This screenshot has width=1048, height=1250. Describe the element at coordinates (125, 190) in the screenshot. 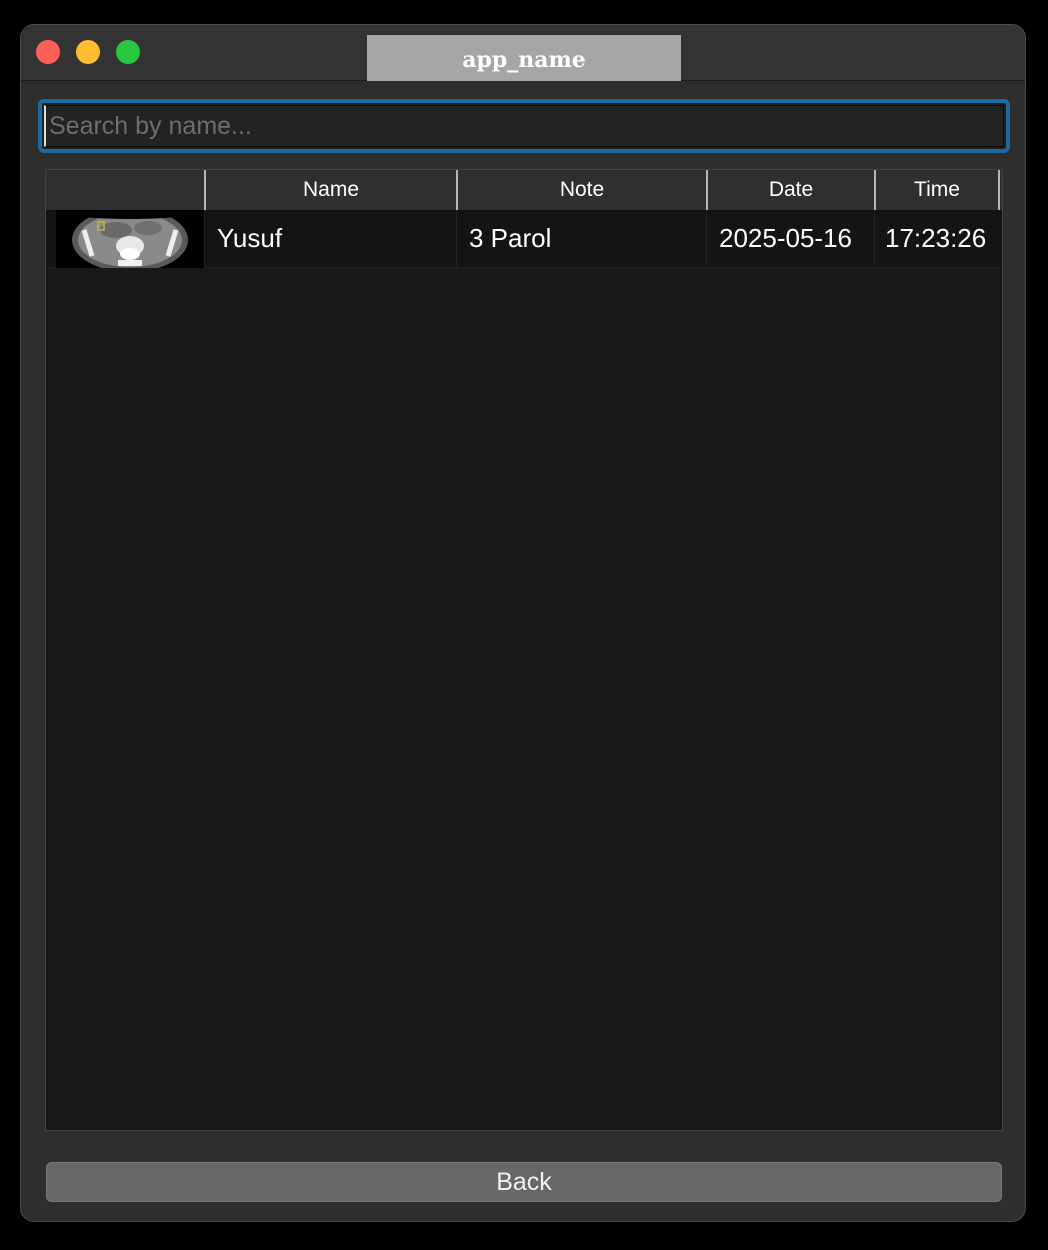

I see `column-header-thumbnail` at that location.